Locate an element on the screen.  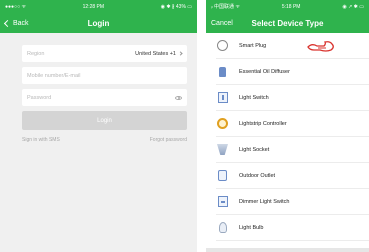
status-bar: ᵢₗ 中国联通 ᯤ 5:18 PM ◉ ↗ ✱ ▭ is located at coordinates (287, 6).